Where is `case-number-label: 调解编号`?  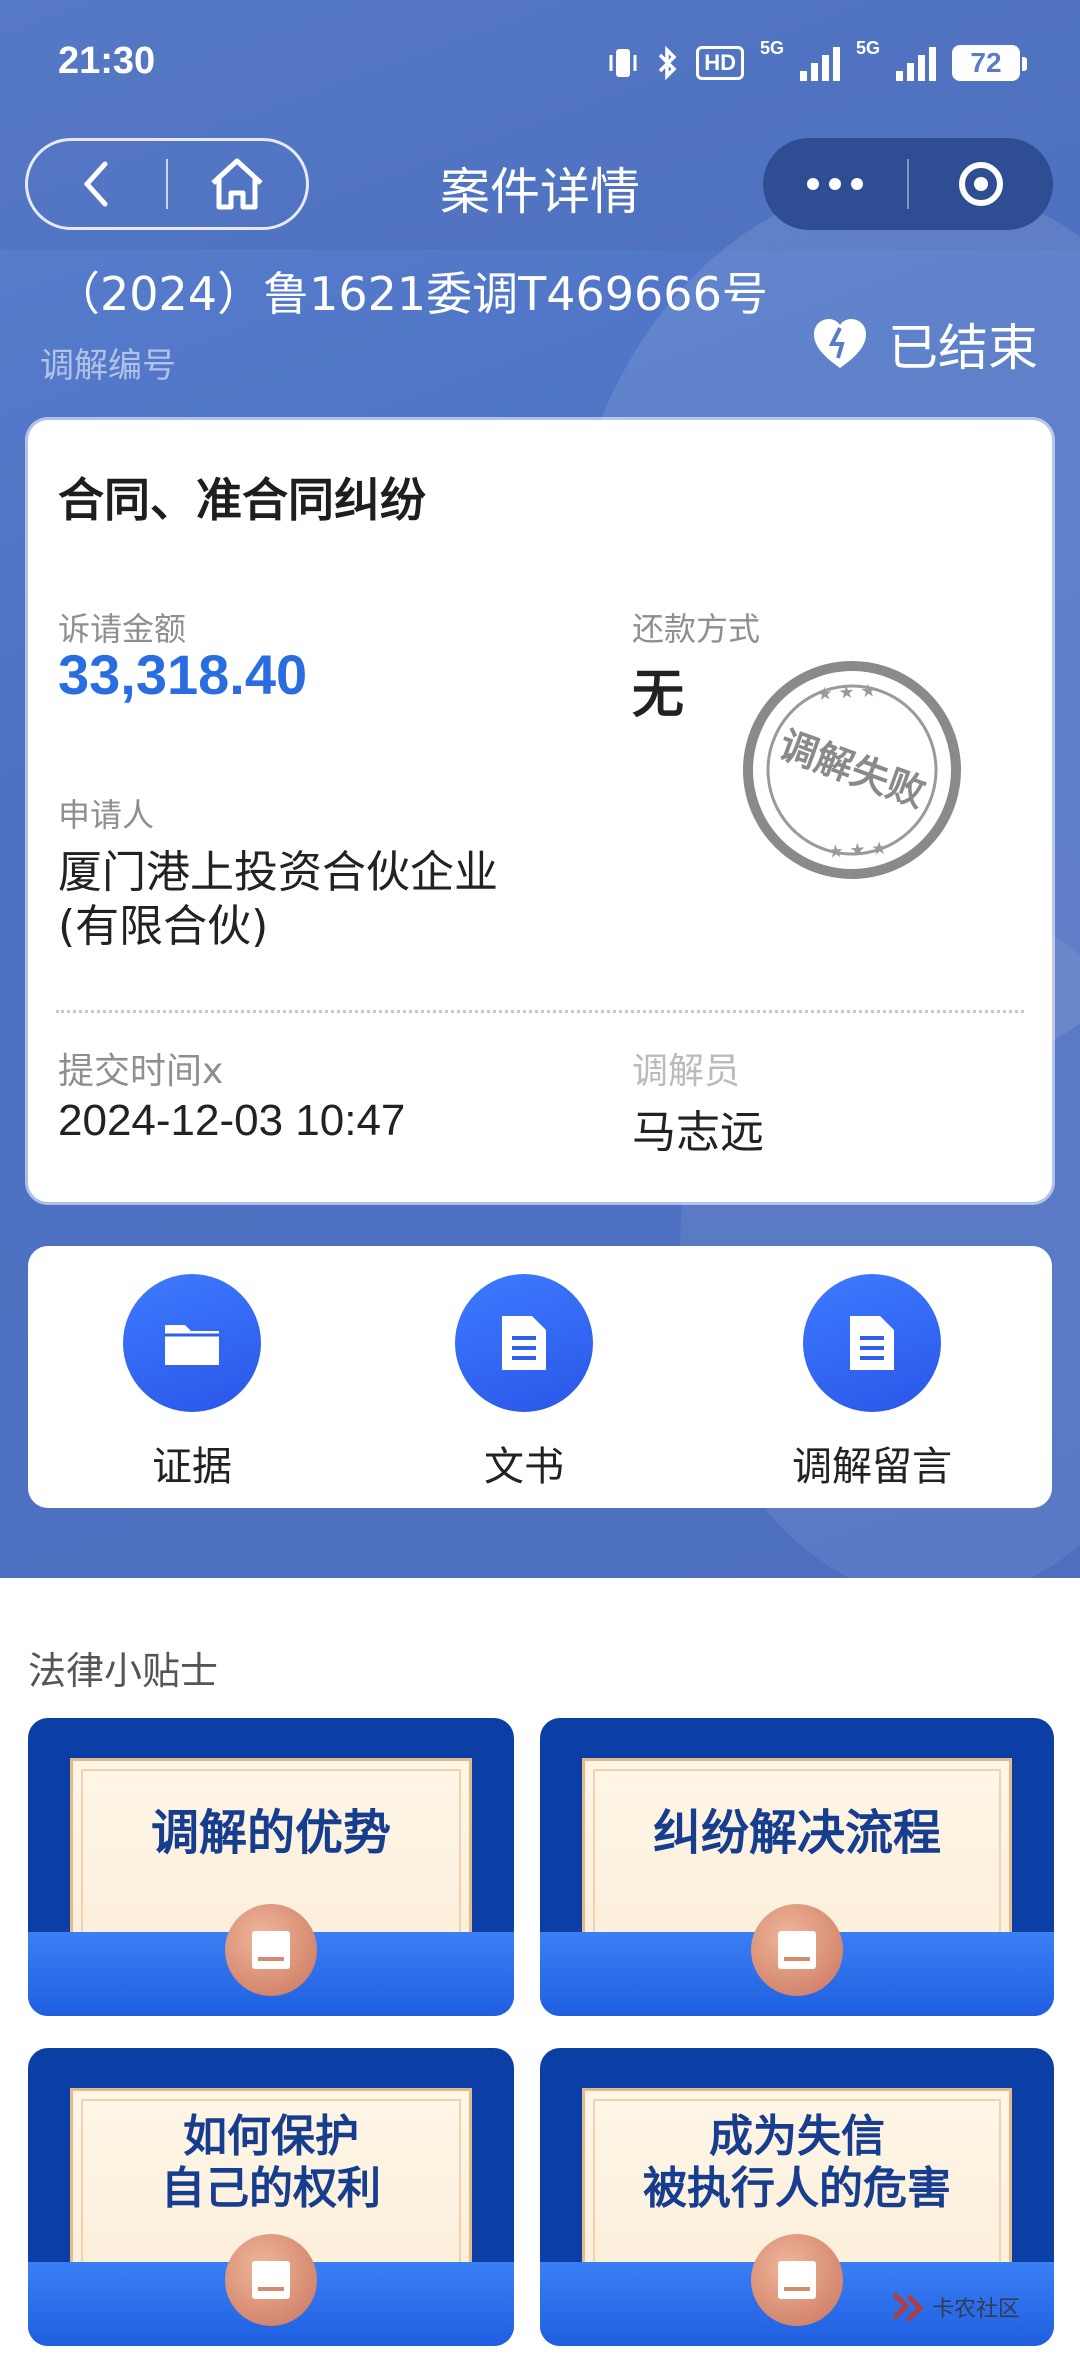
case-number-label: 调解编号 is located at coordinates (108, 366).